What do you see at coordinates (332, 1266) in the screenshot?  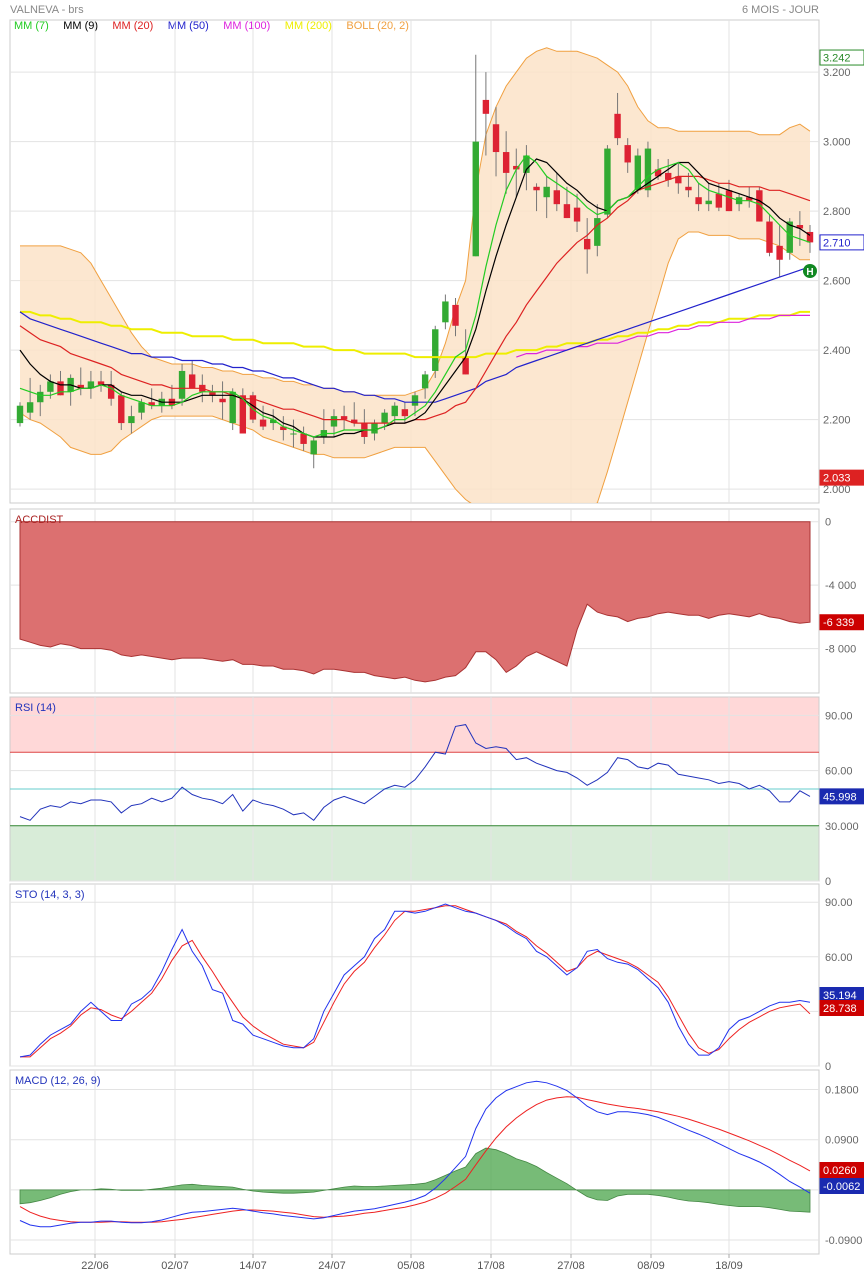 I see `x-tick-label: 24/07` at bounding box center [332, 1266].